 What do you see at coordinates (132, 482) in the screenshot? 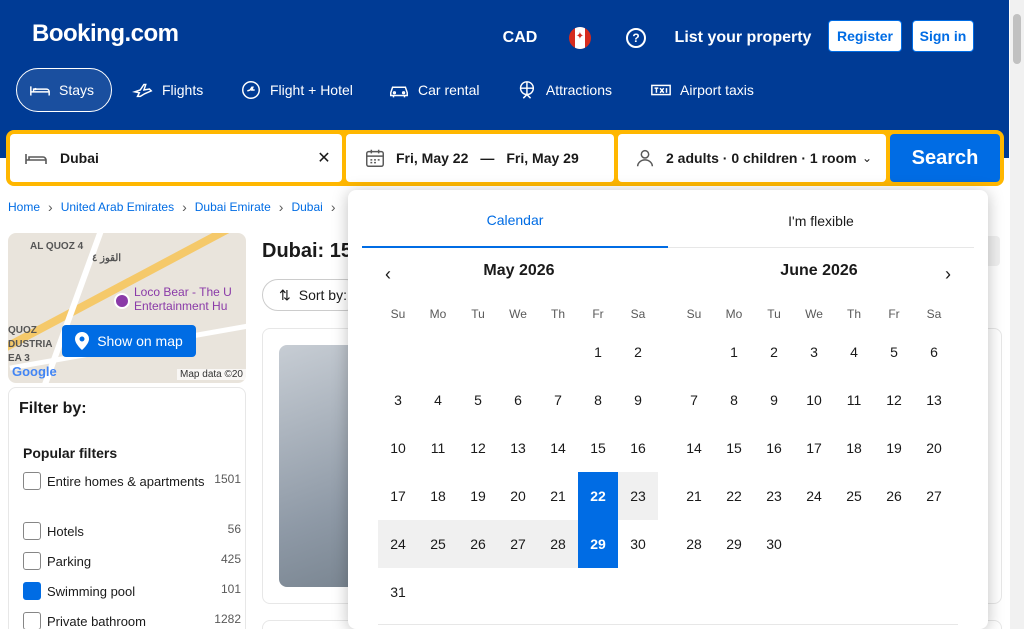
I see `filter-option: Entire homes & apartments 1501` at bounding box center [132, 482].